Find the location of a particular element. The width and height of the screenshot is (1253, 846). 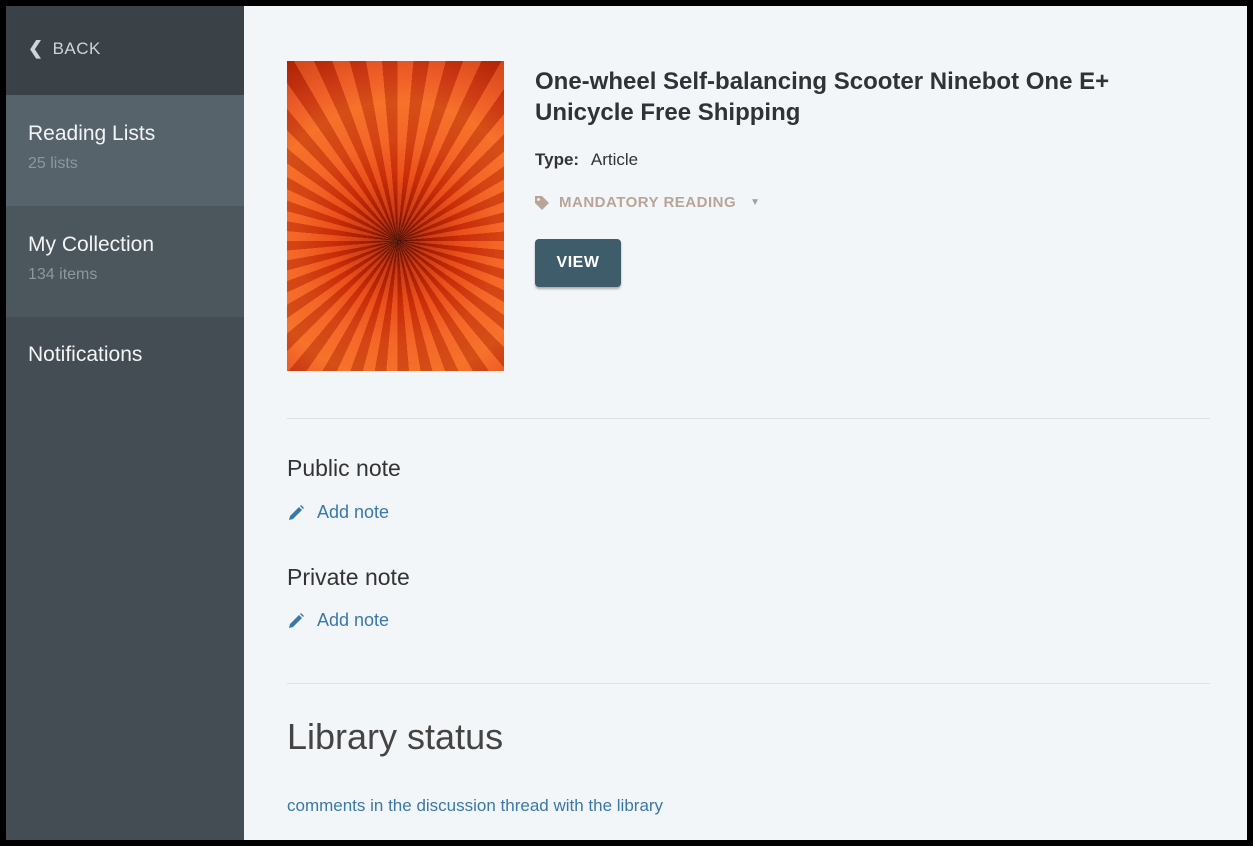

importance-tag: MANDATORY READING ▼ is located at coordinates (648, 202).